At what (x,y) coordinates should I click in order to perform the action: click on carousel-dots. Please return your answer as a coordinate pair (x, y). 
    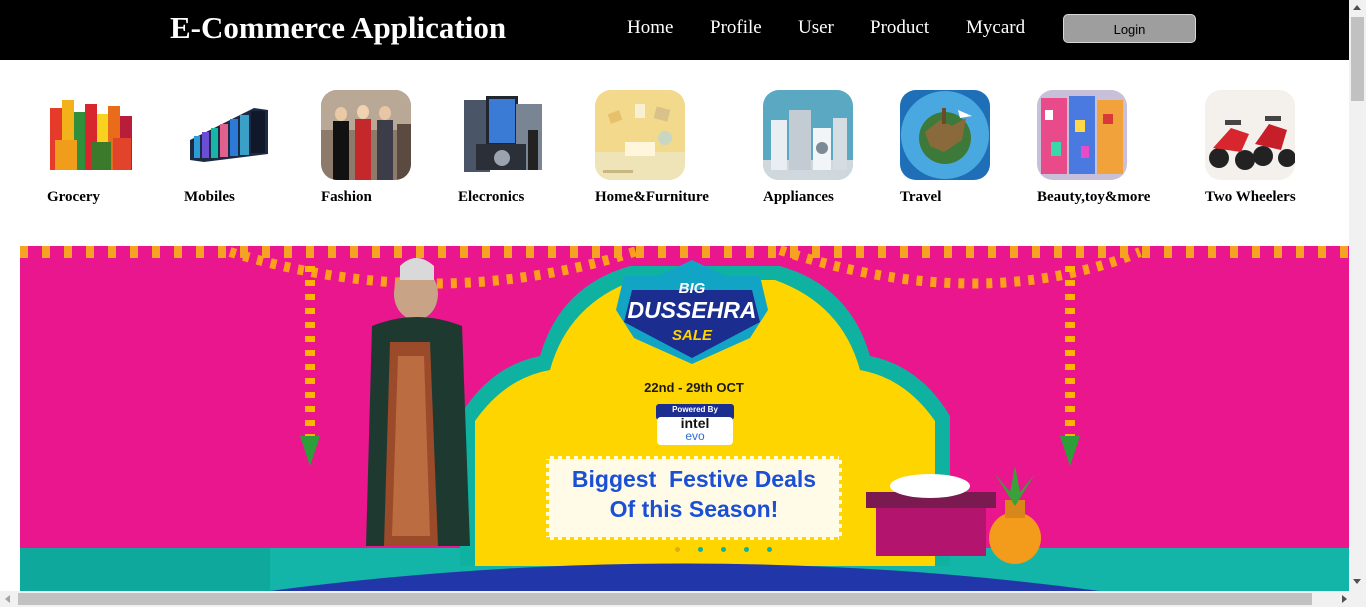
    Looking at the image, I should click on (723, 545).